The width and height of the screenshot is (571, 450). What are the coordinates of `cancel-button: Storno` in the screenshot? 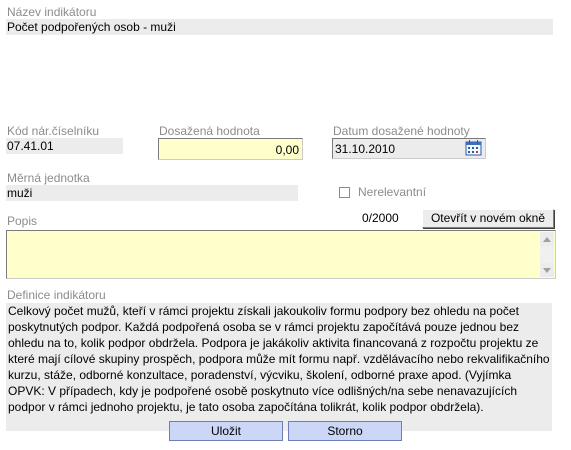 It's located at (345, 431).